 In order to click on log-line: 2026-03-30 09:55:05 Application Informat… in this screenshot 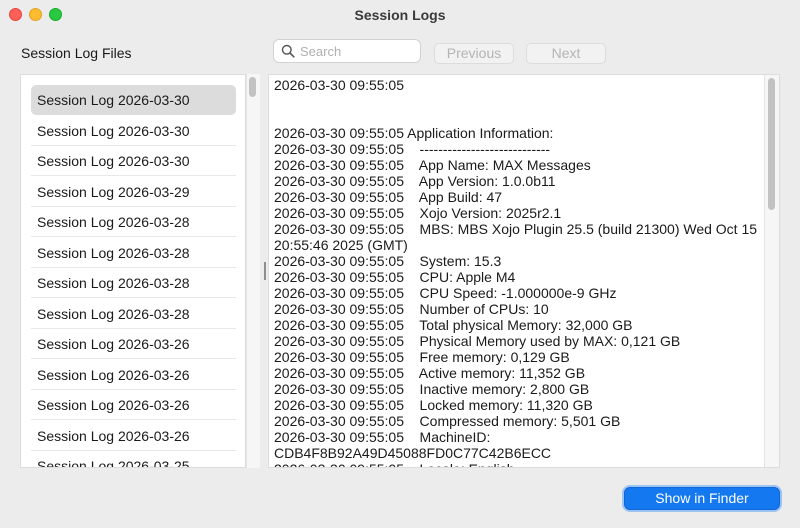, I will do `click(414, 133)`.